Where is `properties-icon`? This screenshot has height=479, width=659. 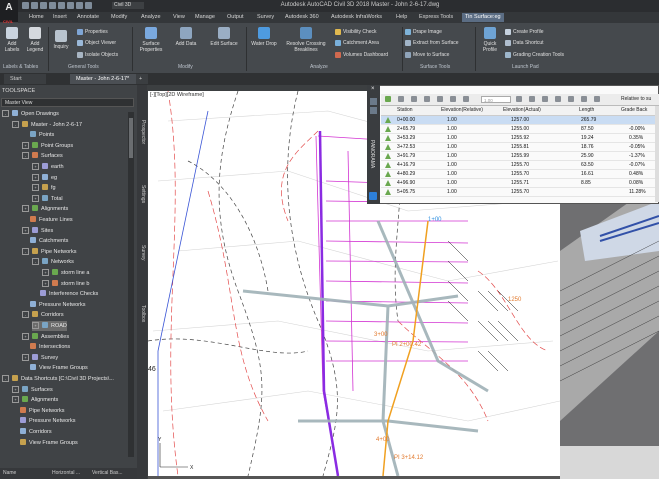 properties-icon is located at coordinates (373, 110).